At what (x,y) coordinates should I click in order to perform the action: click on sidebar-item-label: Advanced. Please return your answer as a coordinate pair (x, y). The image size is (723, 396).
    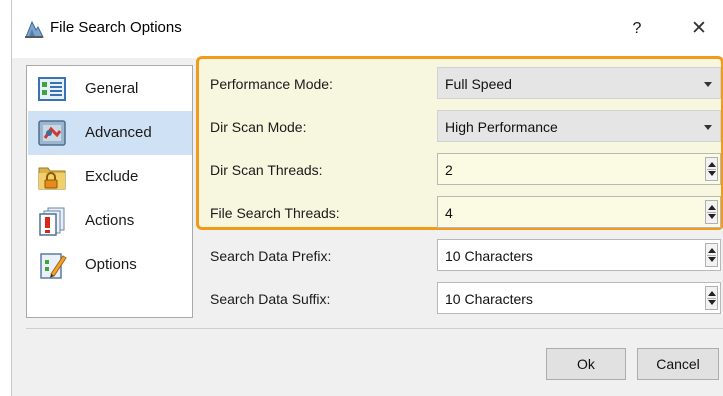
    Looking at the image, I should click on (118, 132).